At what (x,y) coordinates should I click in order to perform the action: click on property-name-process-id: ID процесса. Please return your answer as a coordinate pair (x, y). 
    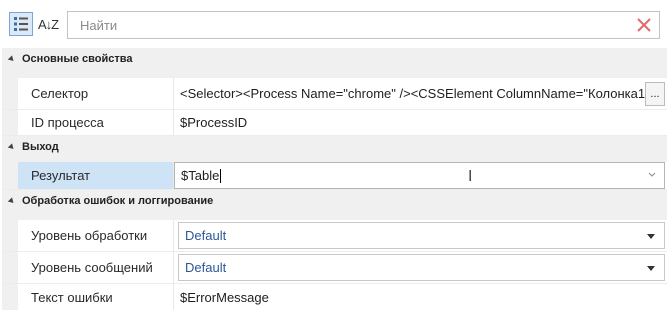
    Looking at the image, I should click on (96, 122).